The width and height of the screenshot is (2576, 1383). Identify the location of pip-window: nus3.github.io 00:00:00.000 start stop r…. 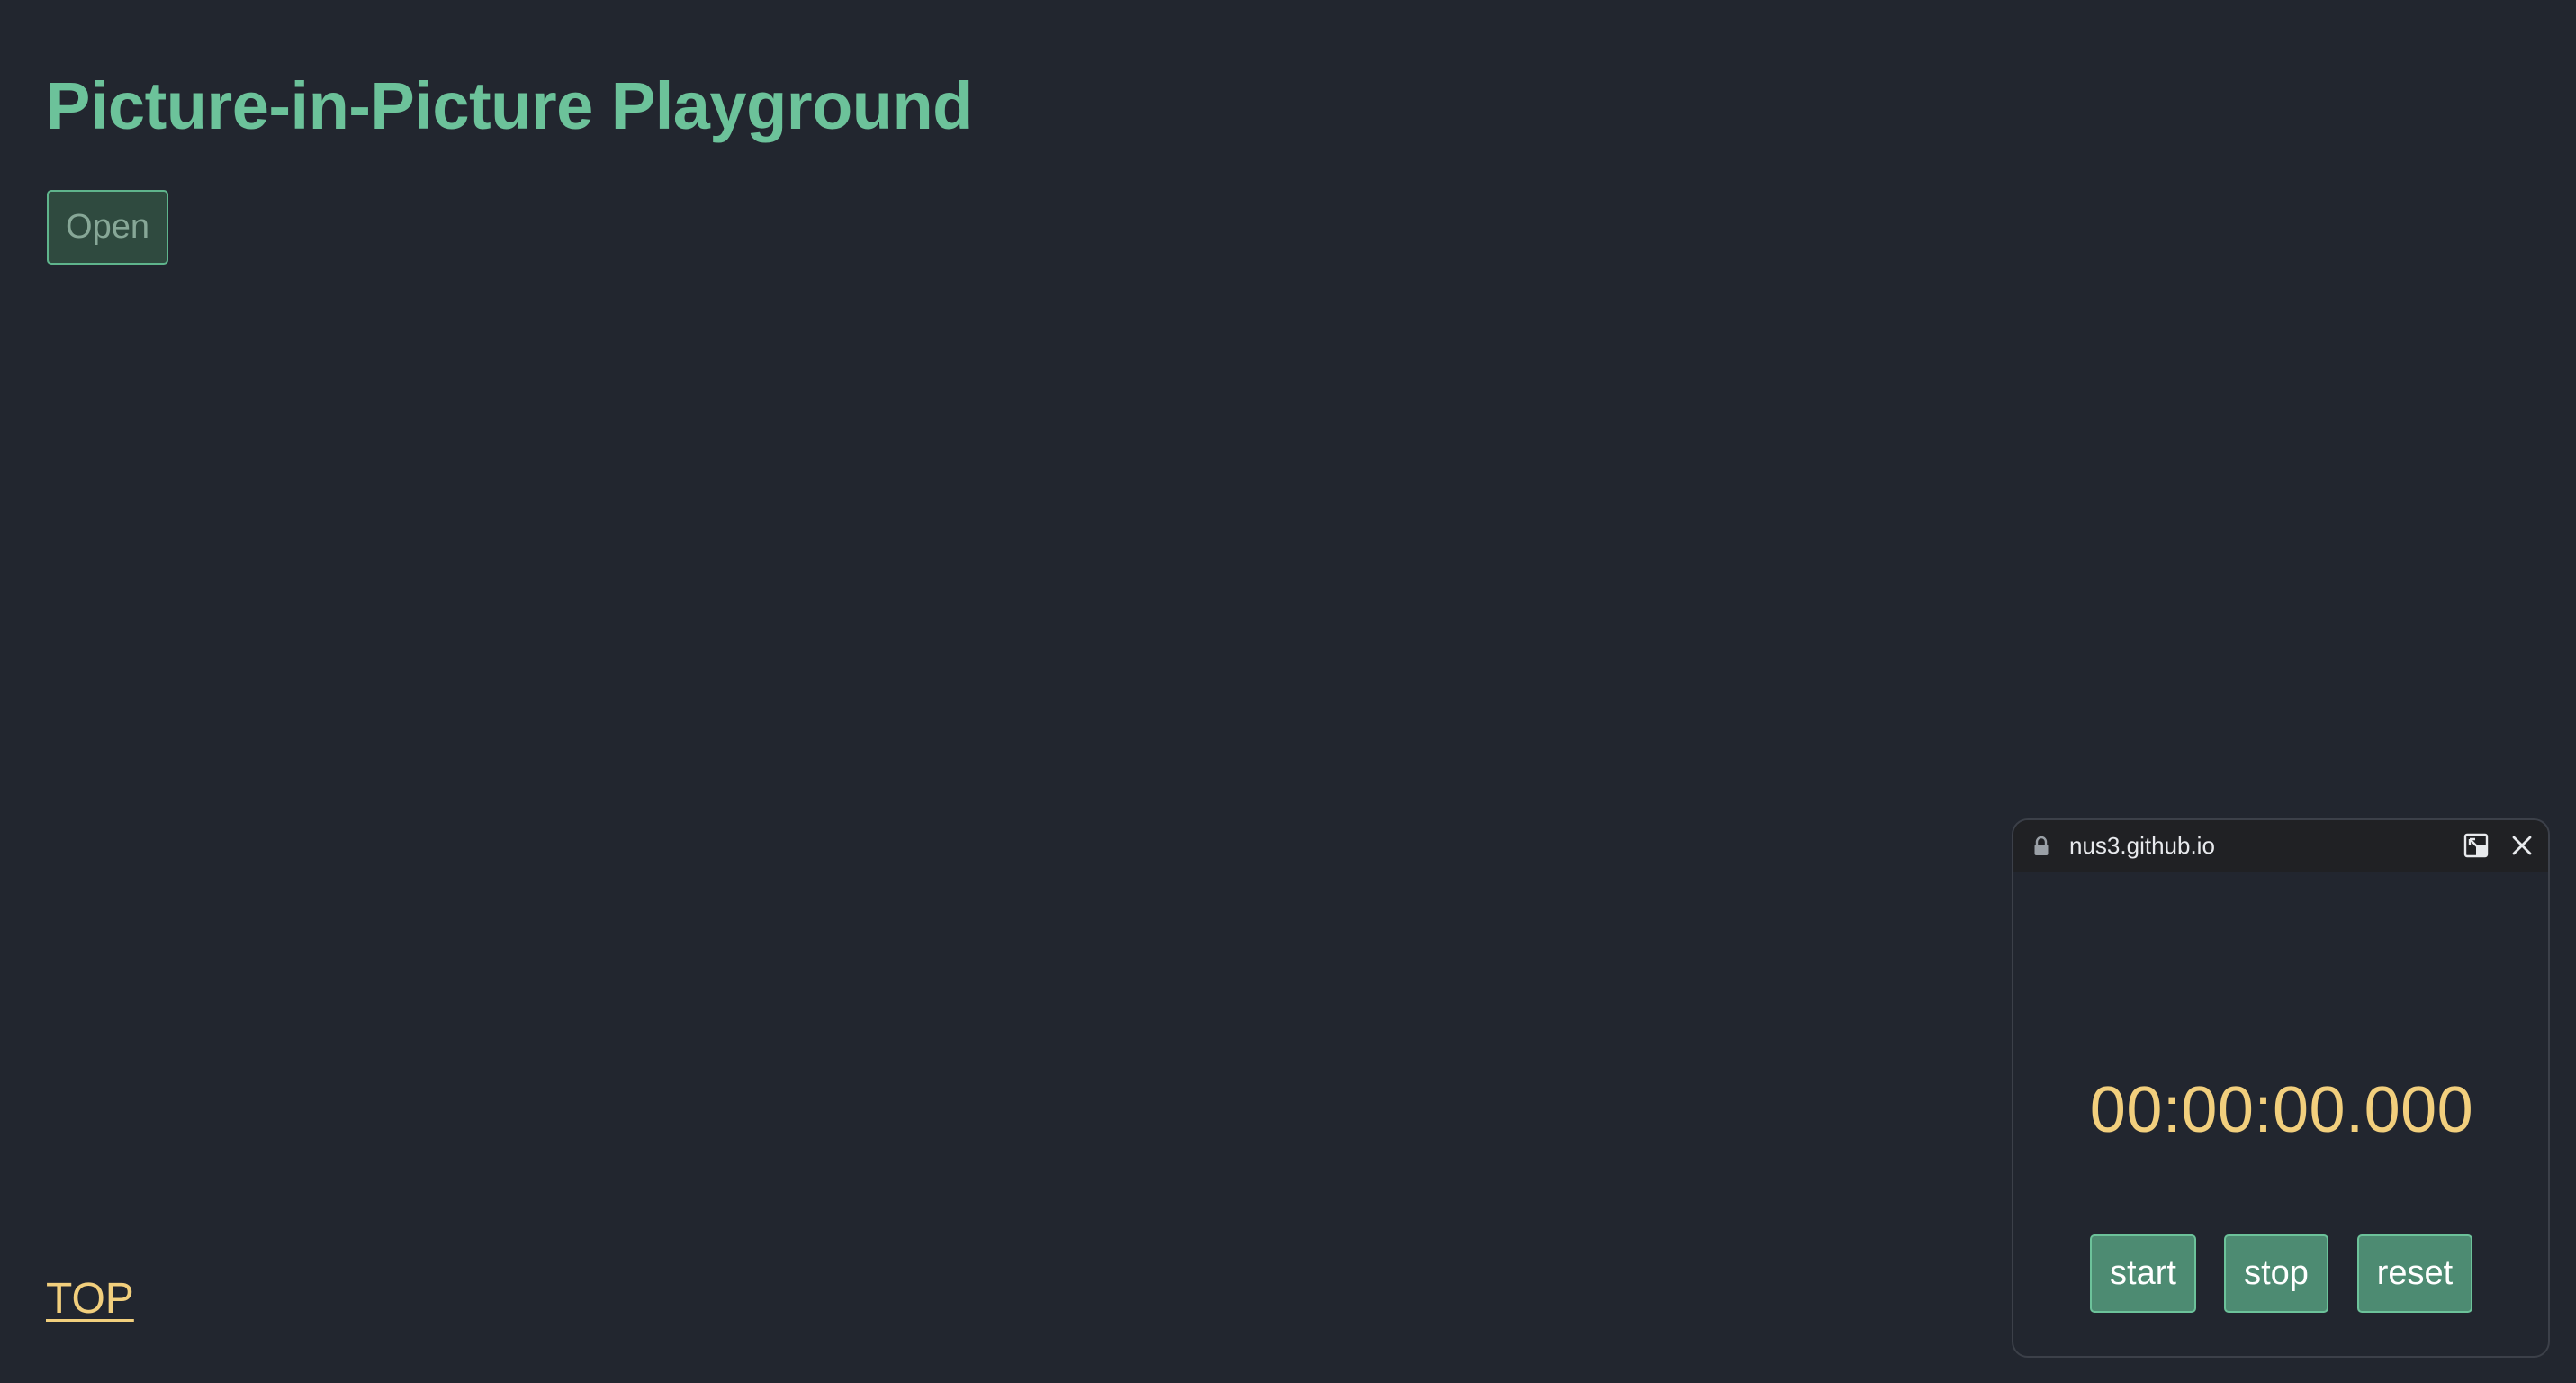
(2281, 1088).